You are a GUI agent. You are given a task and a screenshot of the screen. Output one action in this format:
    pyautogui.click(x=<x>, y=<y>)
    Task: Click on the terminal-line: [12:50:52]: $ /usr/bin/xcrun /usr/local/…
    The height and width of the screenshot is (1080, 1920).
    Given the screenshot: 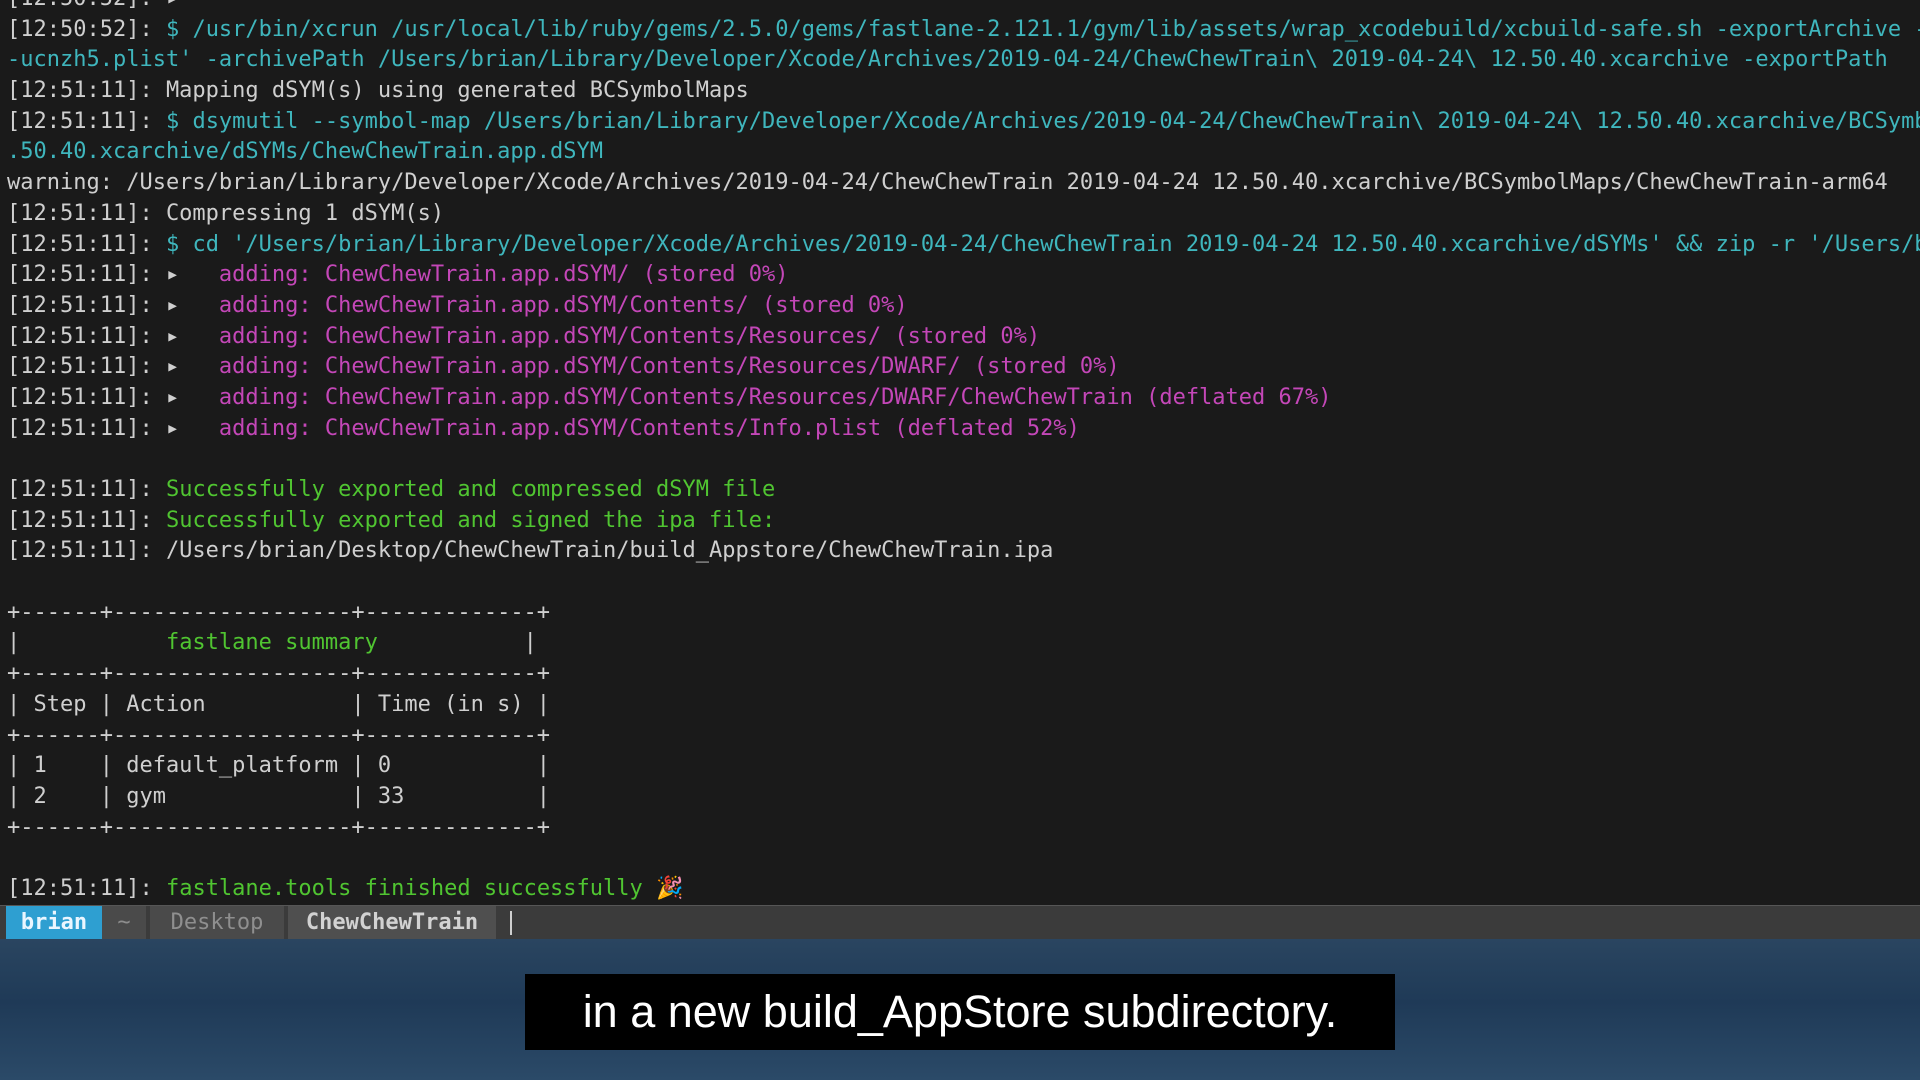 What is the action you would take?
    pyautogui.click(x=963, y=30)
    